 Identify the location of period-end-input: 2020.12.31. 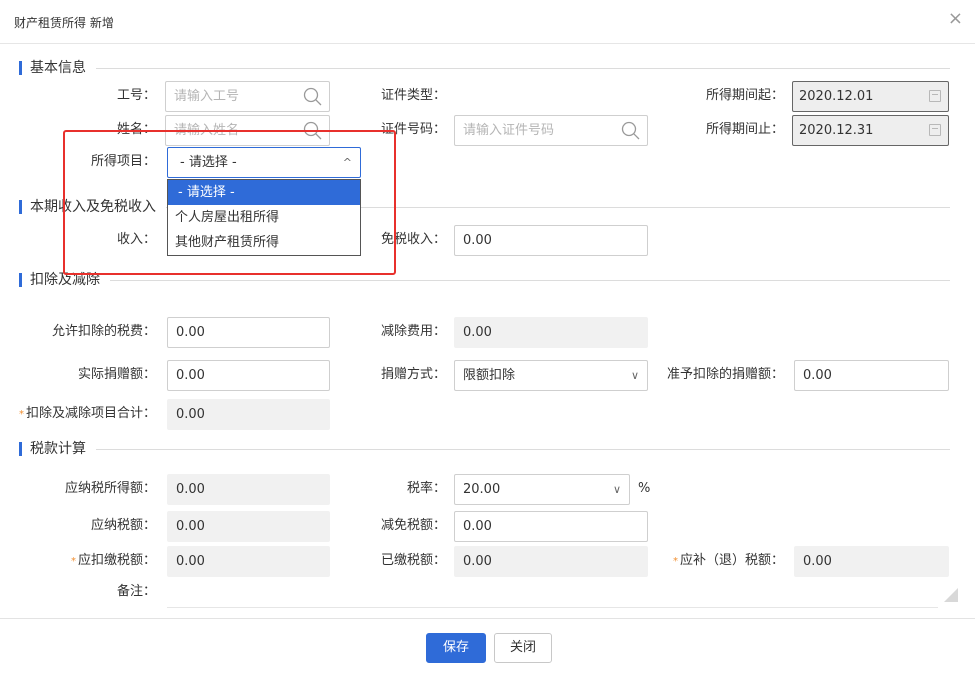
(870, 130).